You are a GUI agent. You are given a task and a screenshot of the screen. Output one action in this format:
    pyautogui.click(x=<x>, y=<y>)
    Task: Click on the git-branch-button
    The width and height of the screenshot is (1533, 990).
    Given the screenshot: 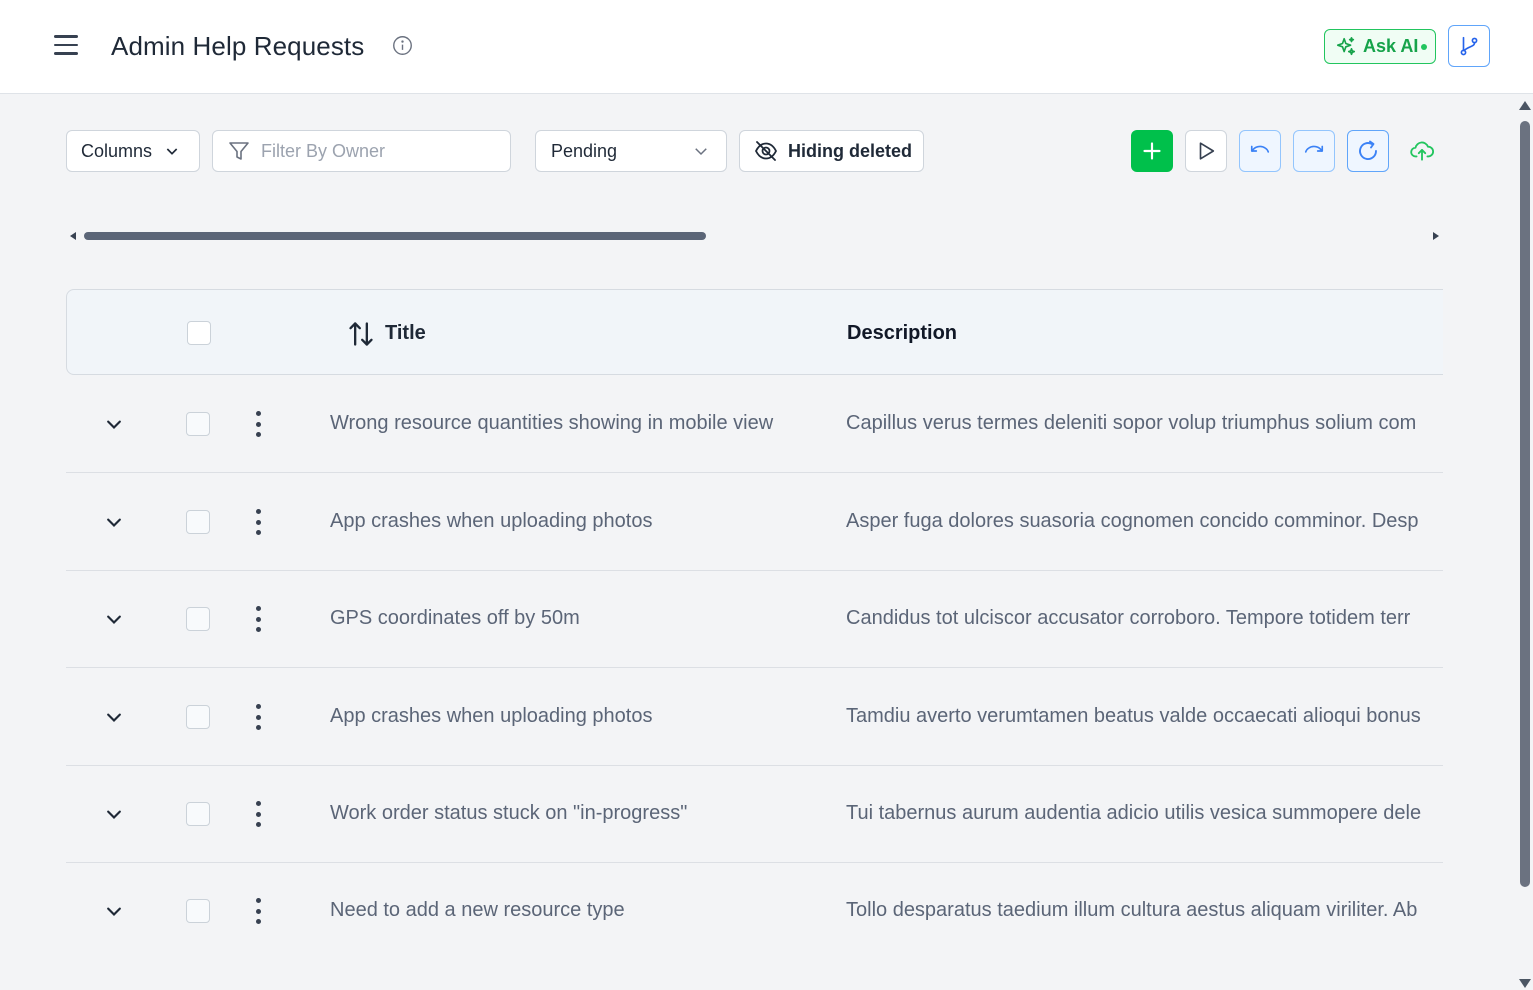 What is the action you would take?
    pyautogui.click(x=1469, y=46)
    